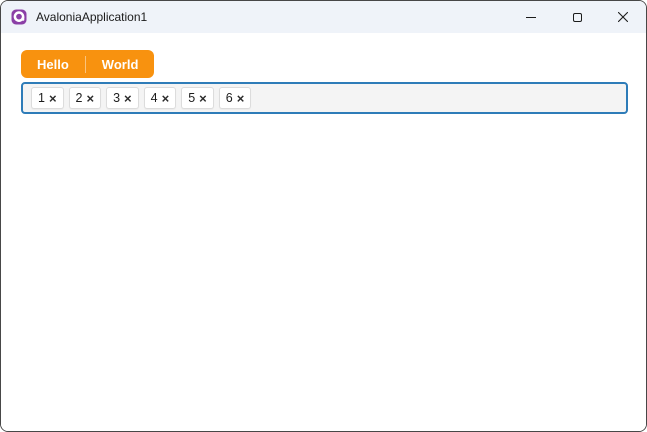  Describe the element at coordinates (92, 17) in the screenshot. I see `window-title: AvaloniaApplication1` at that location.